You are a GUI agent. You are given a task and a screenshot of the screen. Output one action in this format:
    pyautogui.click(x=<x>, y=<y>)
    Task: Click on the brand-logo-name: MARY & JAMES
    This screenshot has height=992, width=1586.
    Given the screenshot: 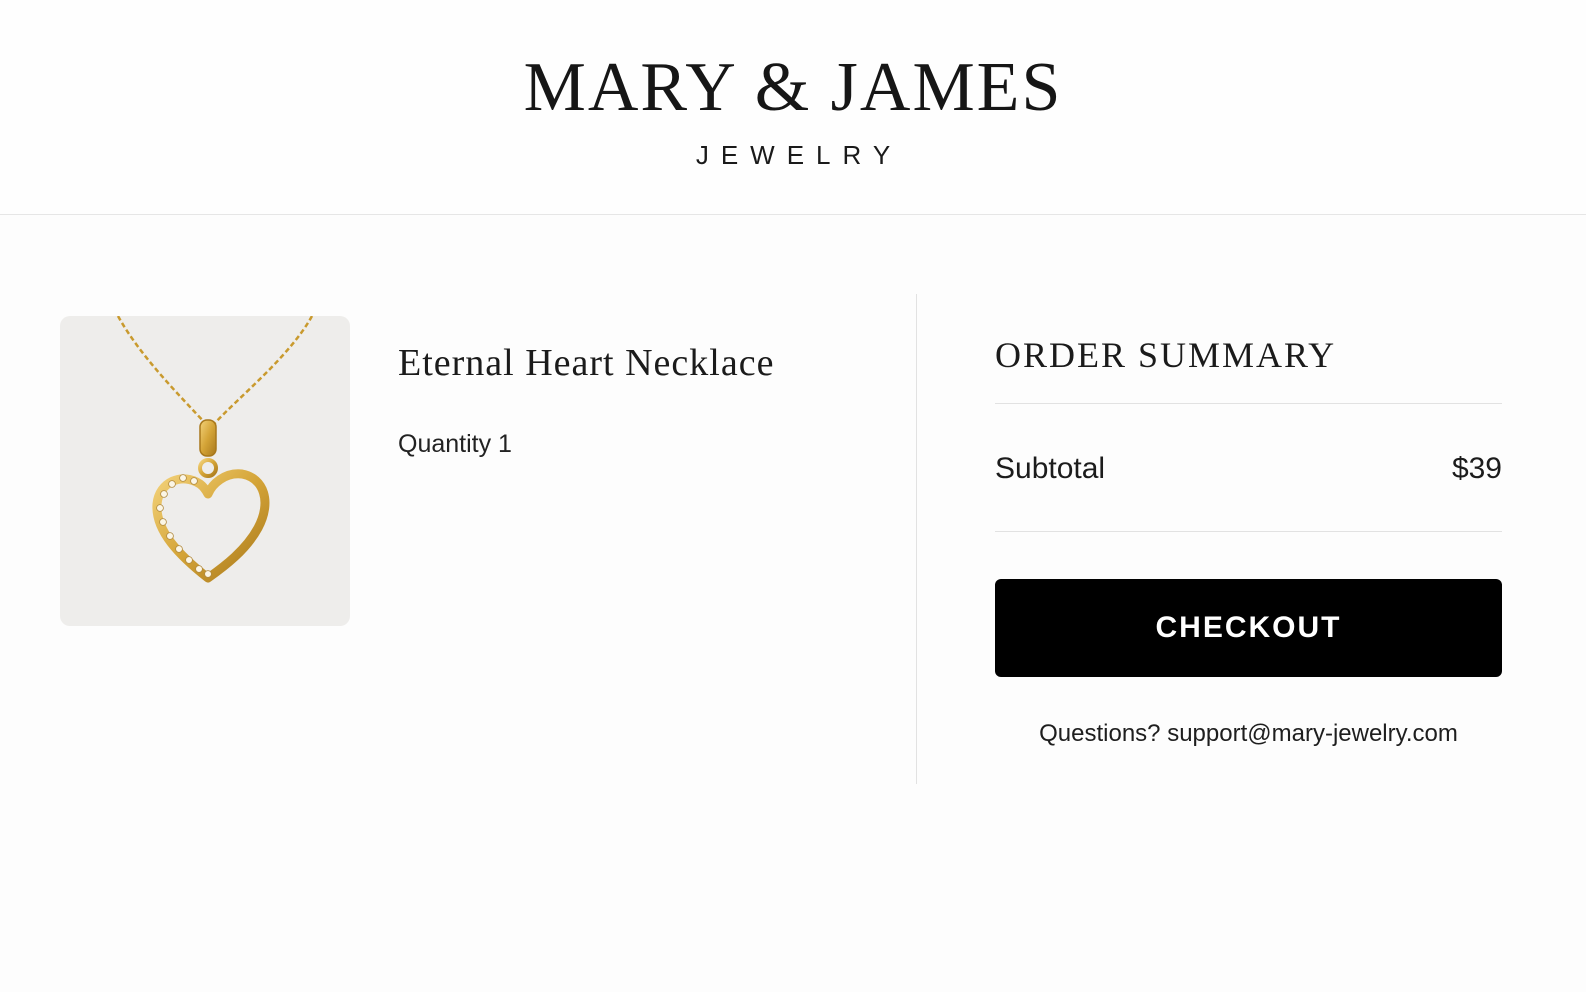 What is the action you would take?
    pyautogui.click(x=793, y=88)
    